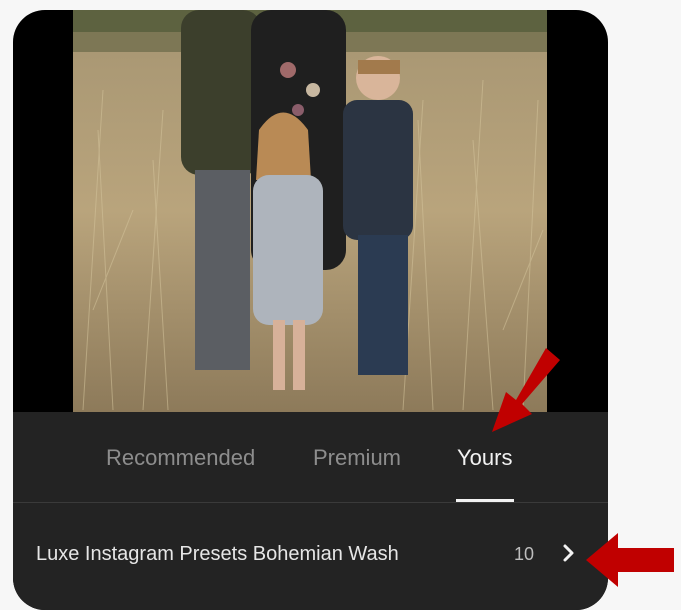  Describe the element at coordinates (217, 554) in the screenshot. I see `preset-group-name: Luxe Instagram Presets Bohemian Wash` at that location.